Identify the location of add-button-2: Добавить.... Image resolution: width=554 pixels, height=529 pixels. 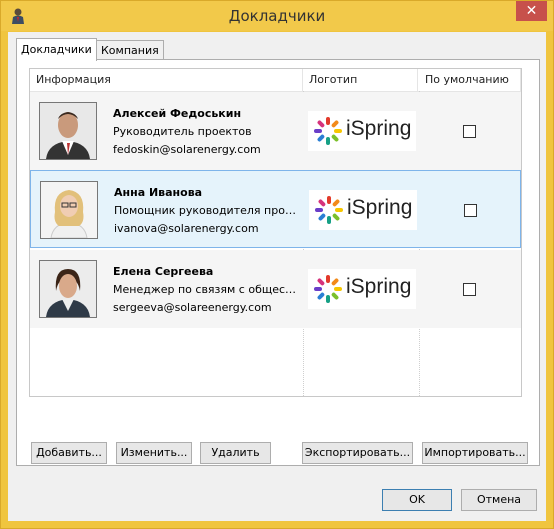
(69, 453).